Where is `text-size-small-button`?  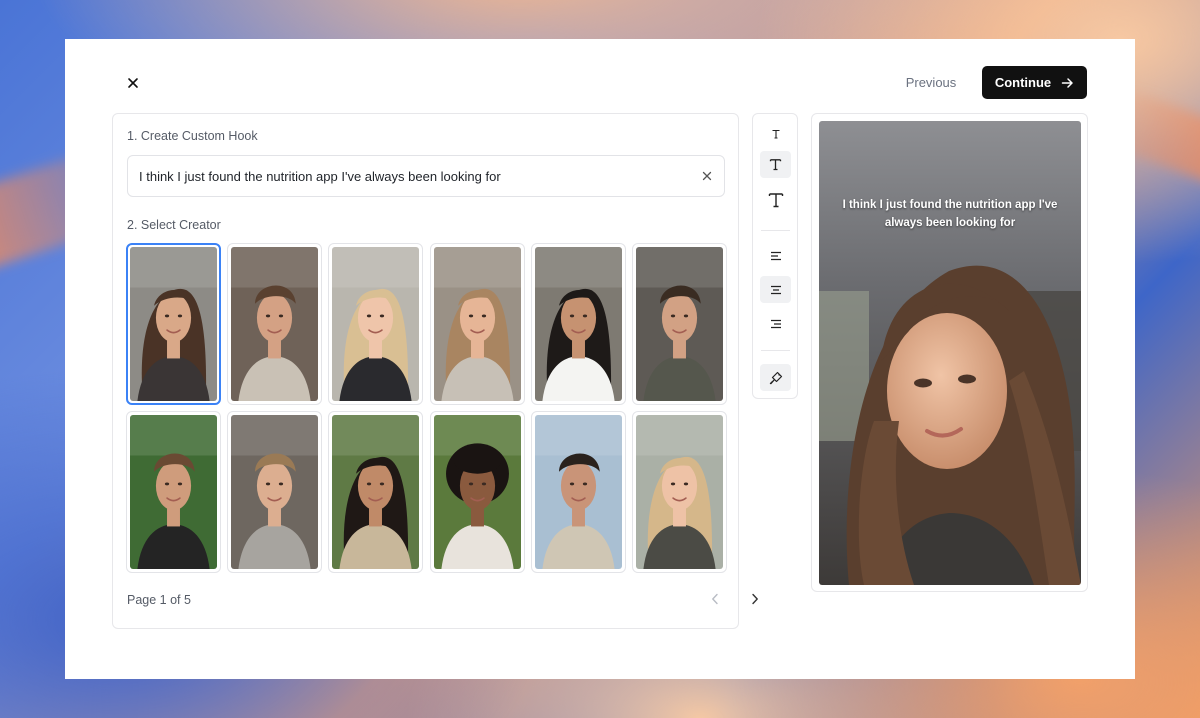
text-size-small-button is located at coordinates (775, 133).